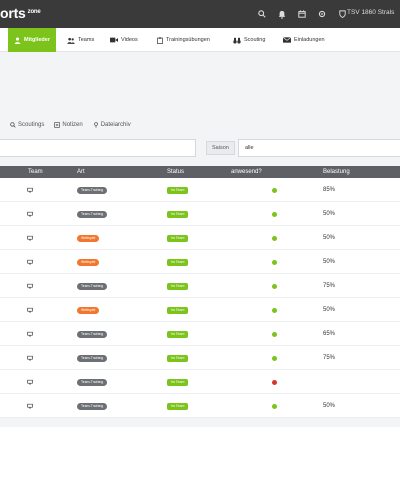  Describe the element at coordinates (200, 334) in the screenshot. I see `table-row: Team-Training Im Team 65%` at that location.